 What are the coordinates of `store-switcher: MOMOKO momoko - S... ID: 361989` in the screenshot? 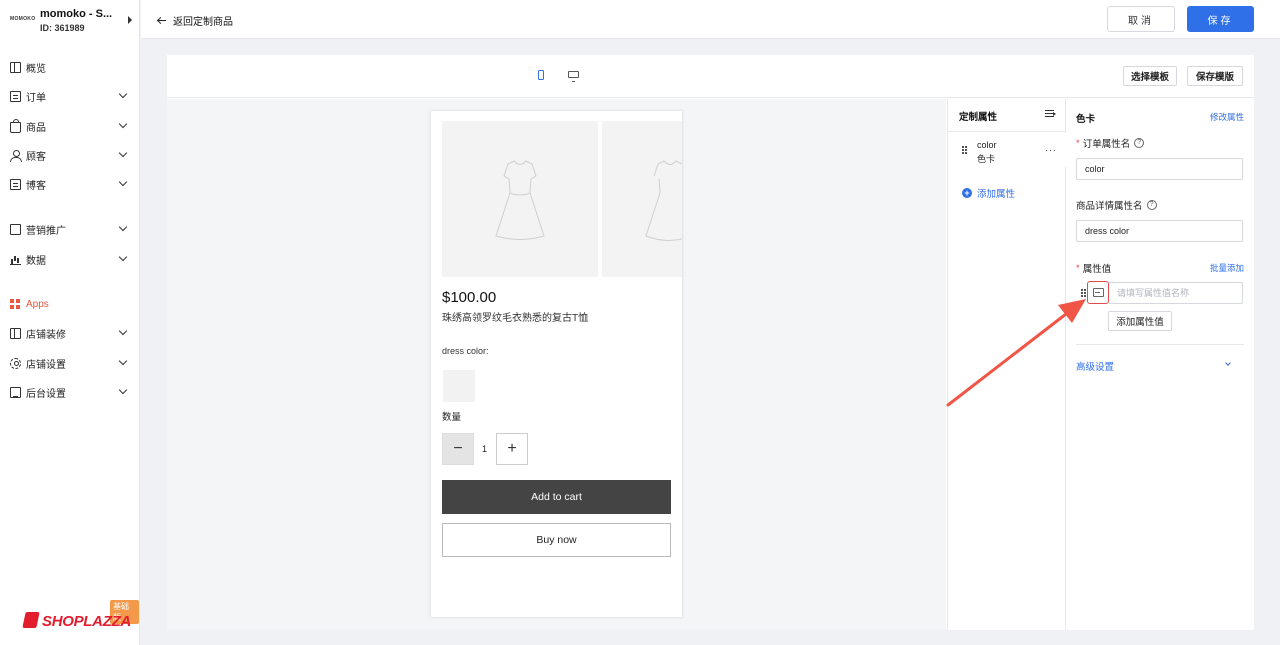 It's located at (71, 22).